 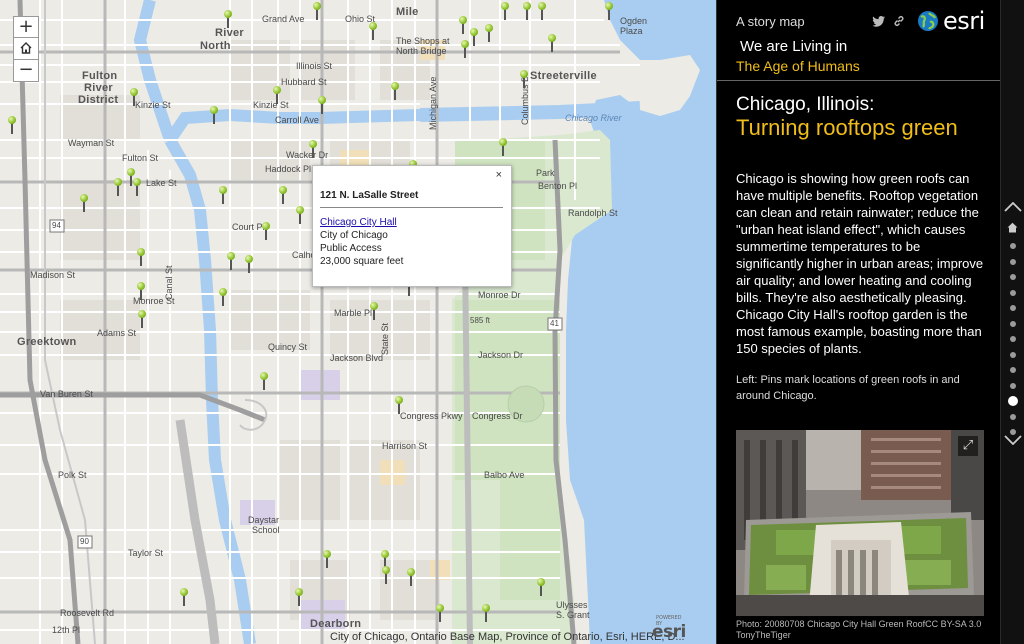 I want to click on label-illinois: Illinois St, so click(x=314, y=66).